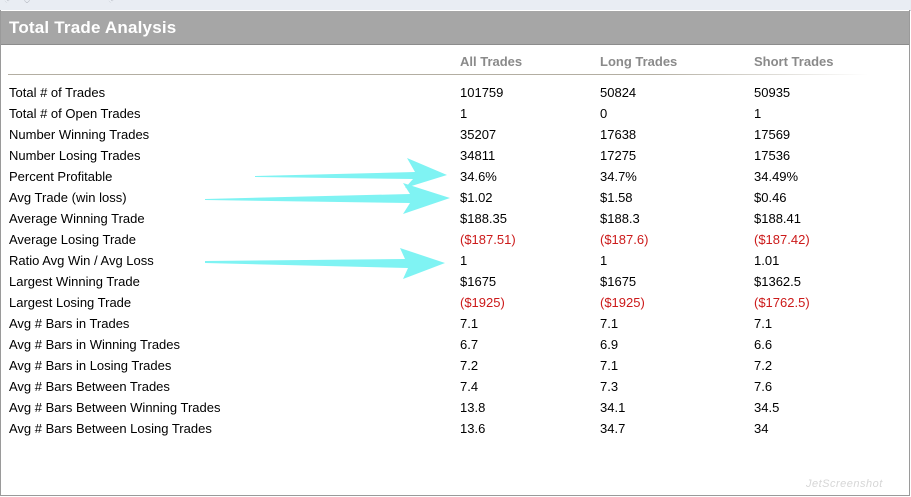 Image resolution: width=911 pixels, height=497 pixels. Describe the element at coordinates (110, 428) in the screenshot. I see `row-label: Avg # Bars Between Losing Trades` at that location.